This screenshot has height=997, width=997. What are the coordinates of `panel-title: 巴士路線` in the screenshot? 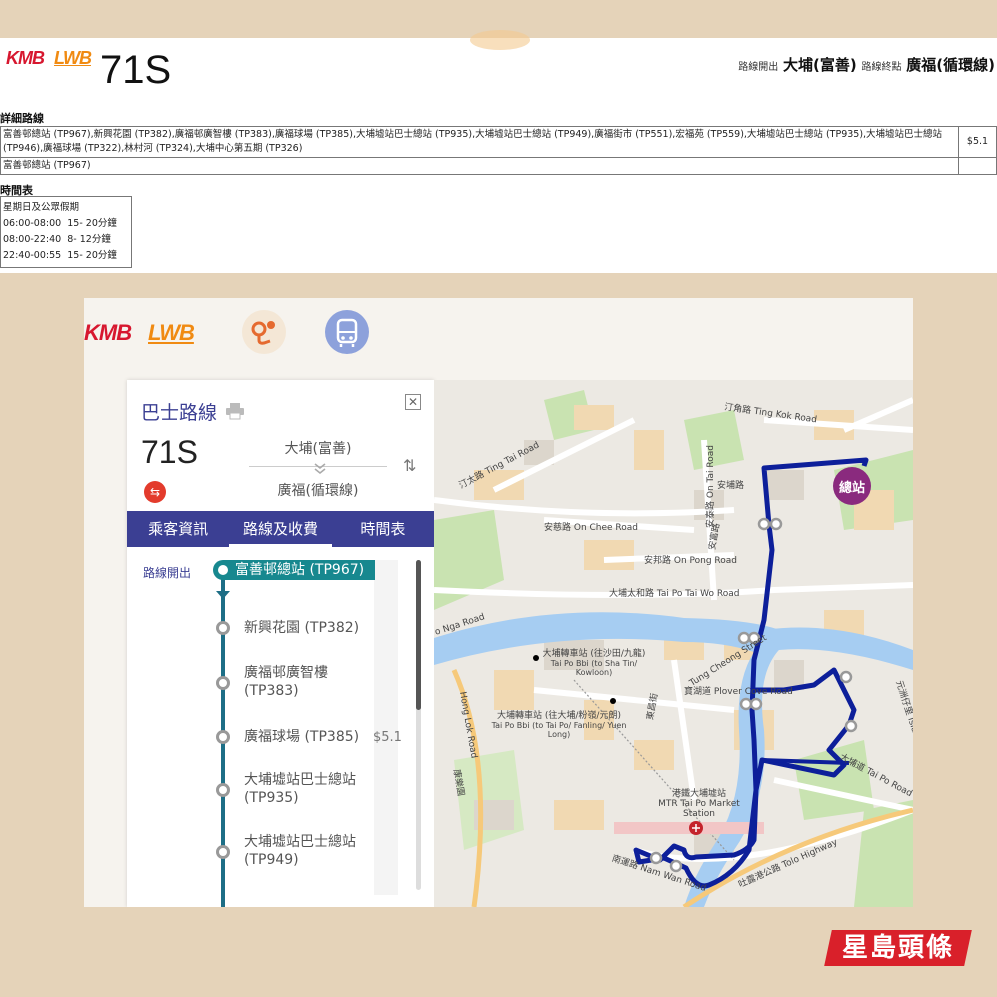 It's located at (193, 411).